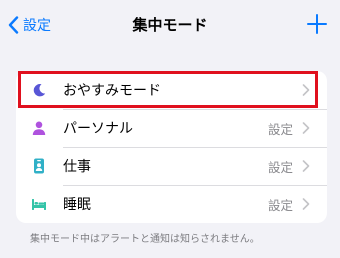 The width and height of the screenshot is (340, 258). I want to click on footer-note: 集中モード中はアラートと通知は知らされません。, so click(145, 239).